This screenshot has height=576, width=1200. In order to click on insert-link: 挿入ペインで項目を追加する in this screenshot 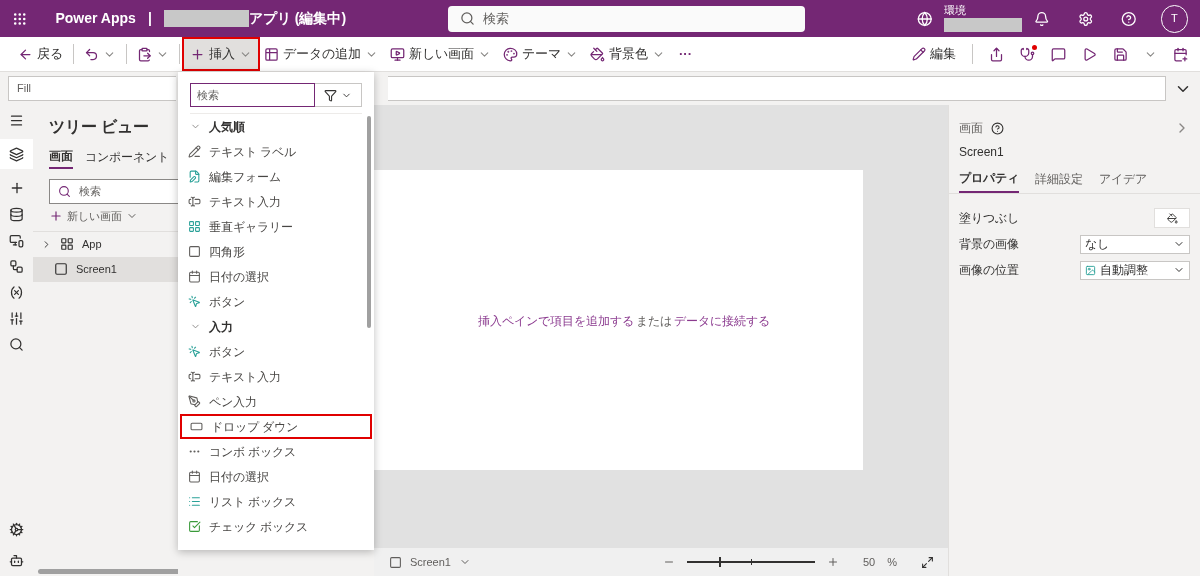, I will do `click(556, 321)`.